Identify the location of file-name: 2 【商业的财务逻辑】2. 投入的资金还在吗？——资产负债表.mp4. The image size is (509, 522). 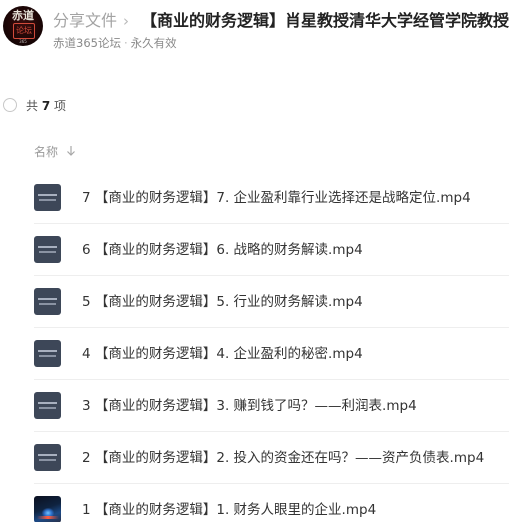
(283, 458).